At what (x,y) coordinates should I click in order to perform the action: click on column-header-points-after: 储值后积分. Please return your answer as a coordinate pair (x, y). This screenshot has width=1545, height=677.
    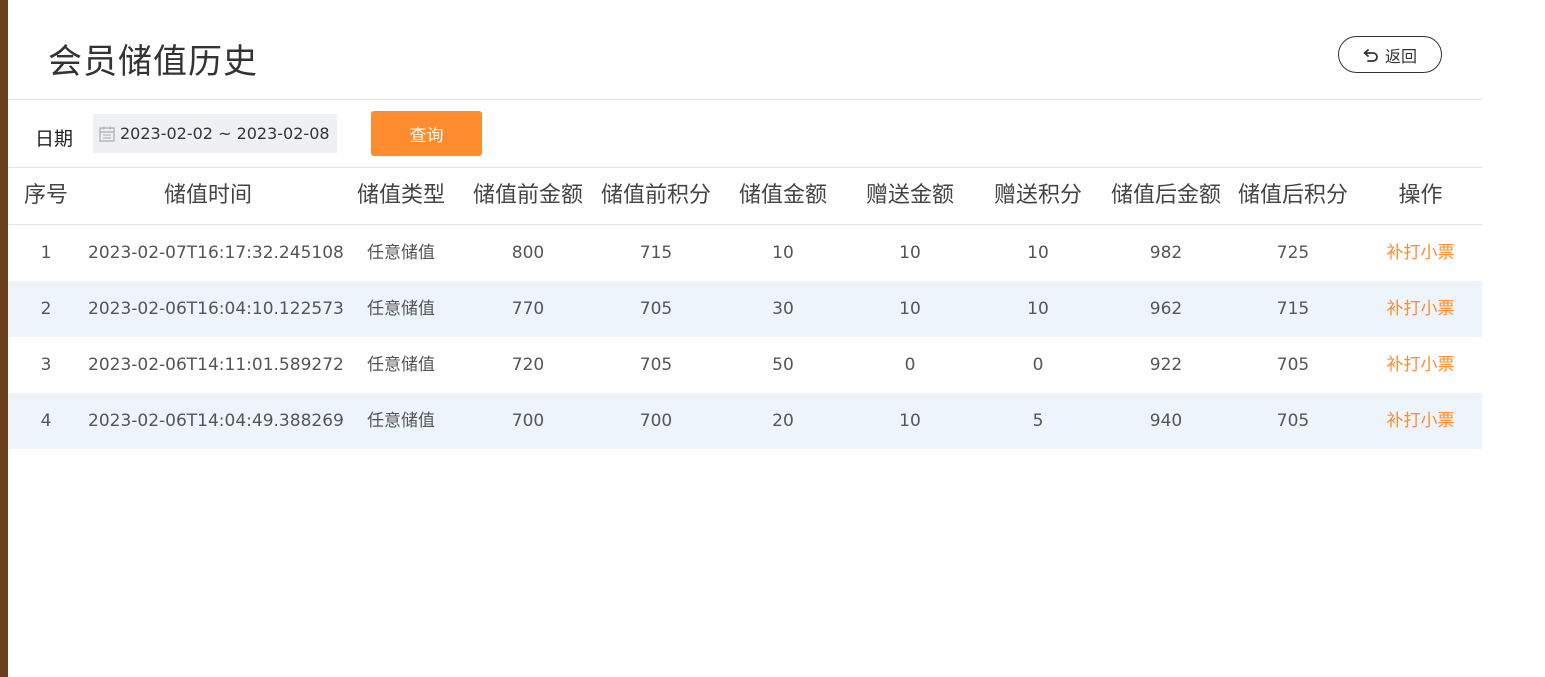
    Looking at the image, I should click on (1292, 195).